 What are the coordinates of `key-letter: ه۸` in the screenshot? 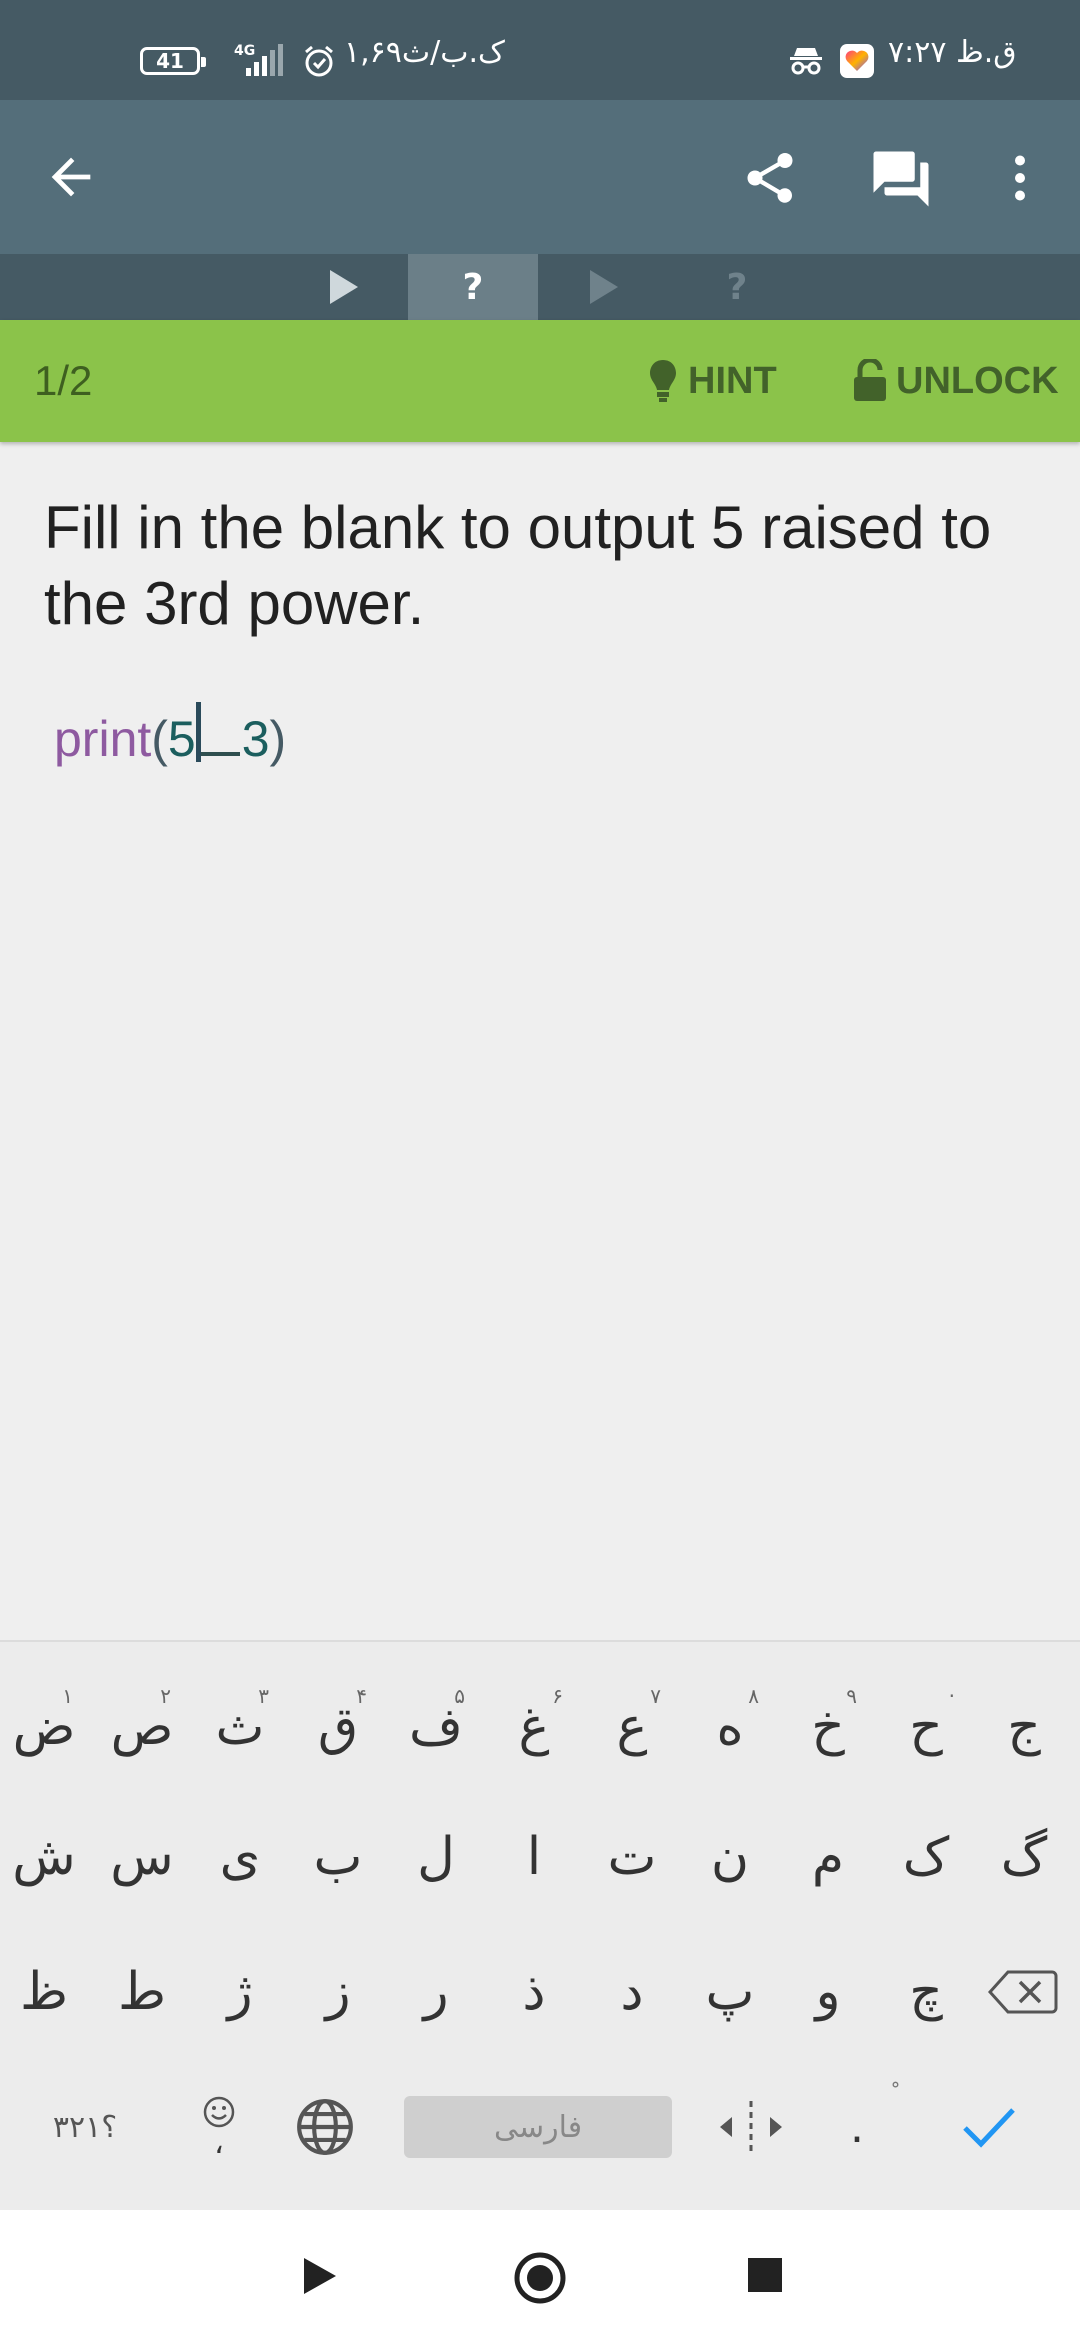 It's located at (730, 1727).